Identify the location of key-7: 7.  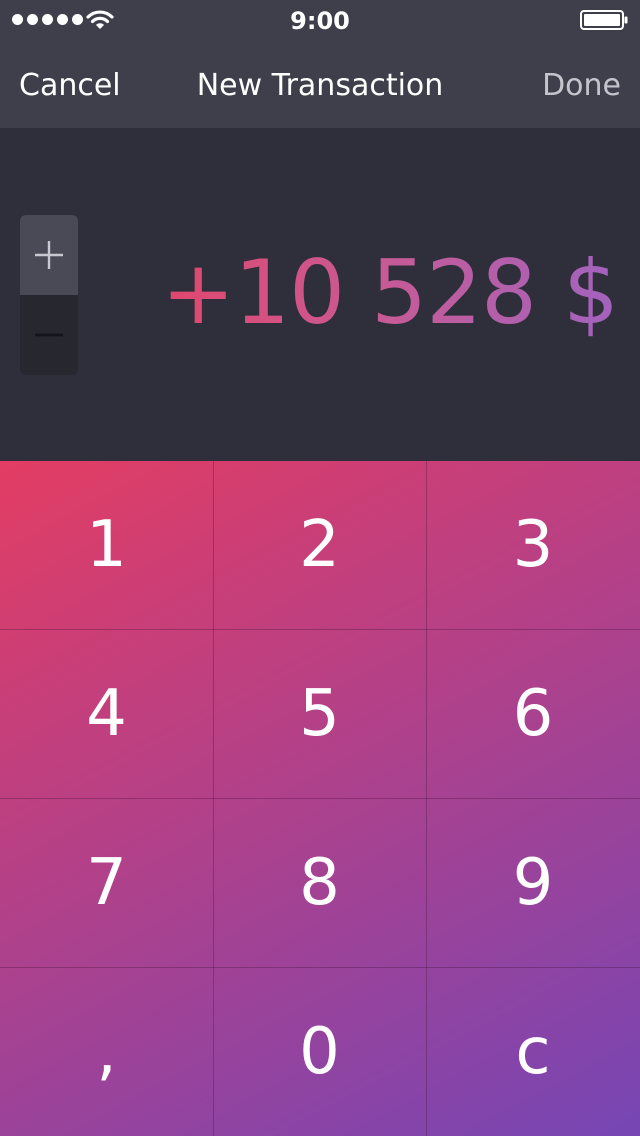
(106, 882).